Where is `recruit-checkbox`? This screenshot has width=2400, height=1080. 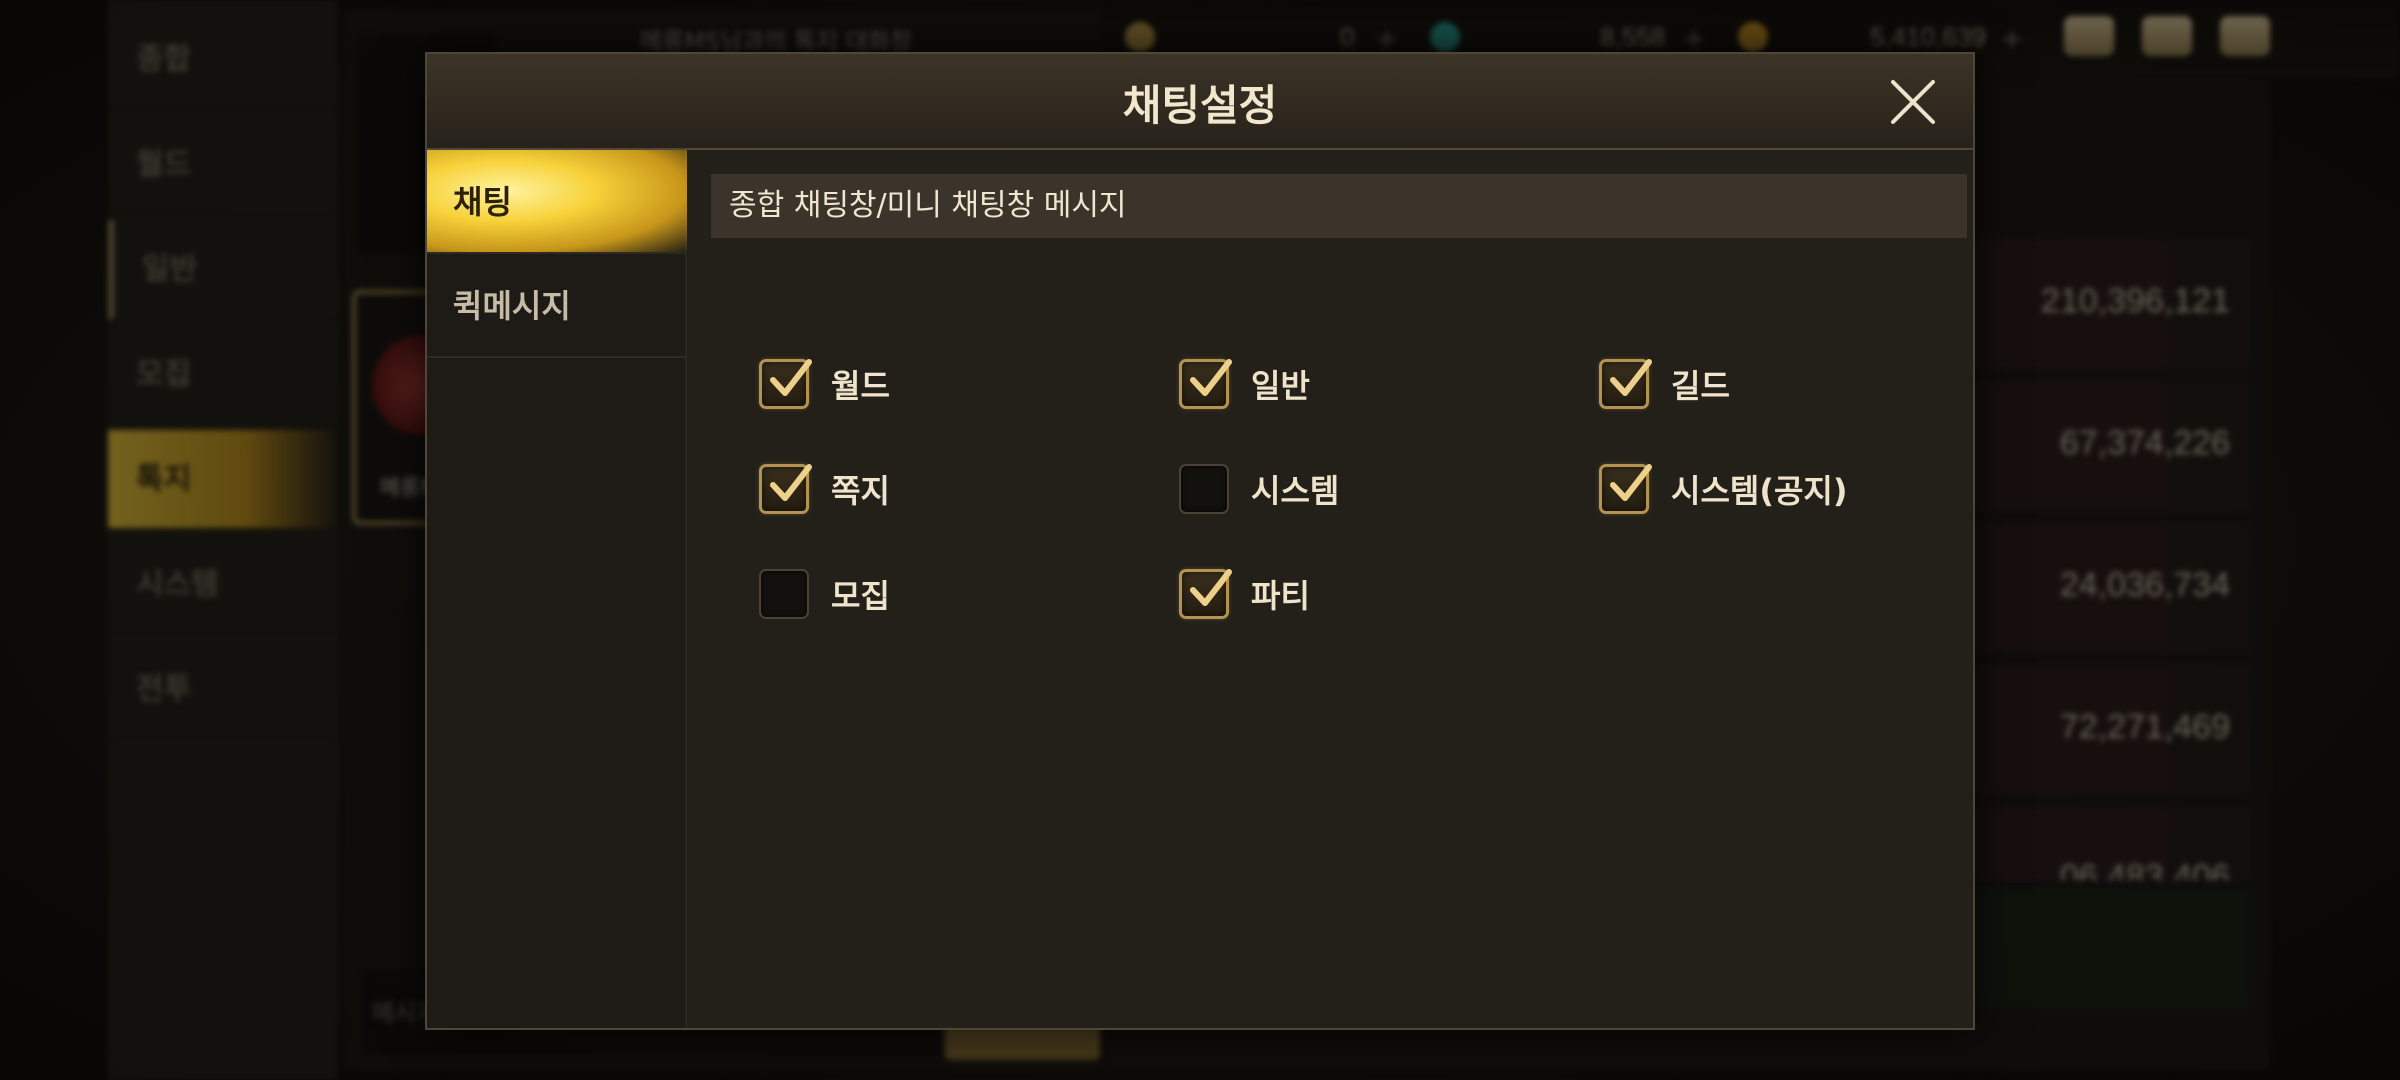
recruit-checkbox is located at coordinates (784, 594).